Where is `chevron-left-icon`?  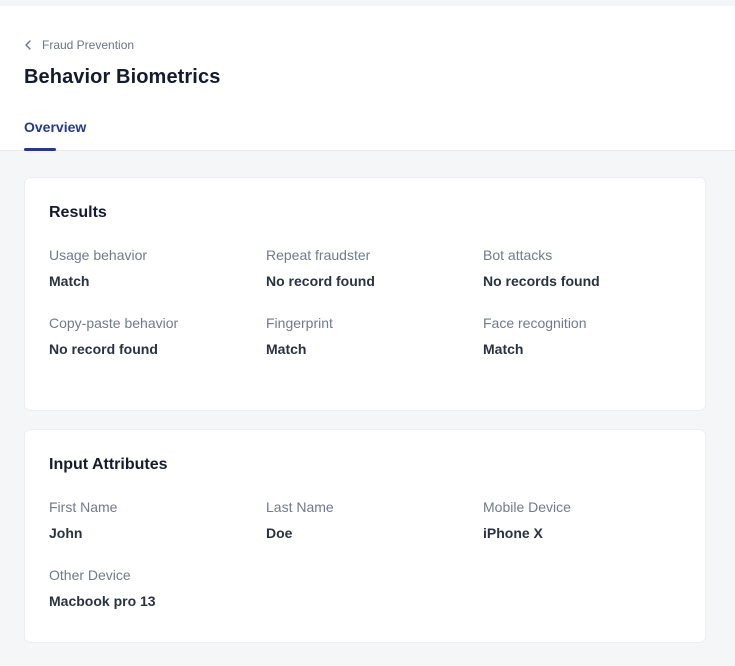 chevron-left-icon is located at coordinates (28, 45).